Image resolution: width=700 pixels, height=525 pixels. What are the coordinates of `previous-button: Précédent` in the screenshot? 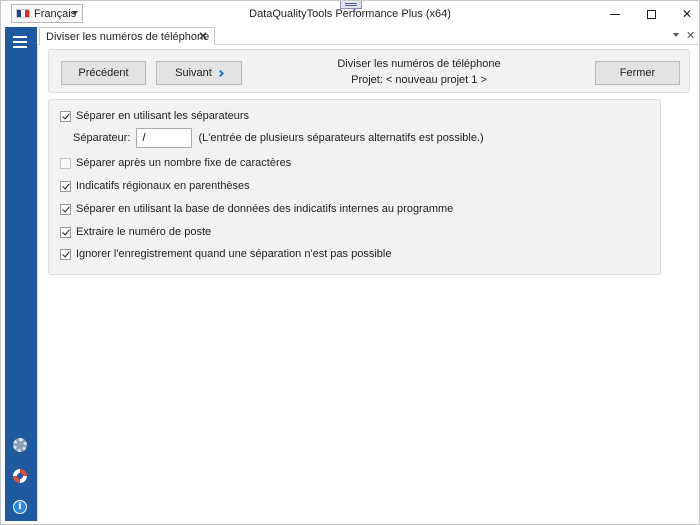 It's located at (103, 73).